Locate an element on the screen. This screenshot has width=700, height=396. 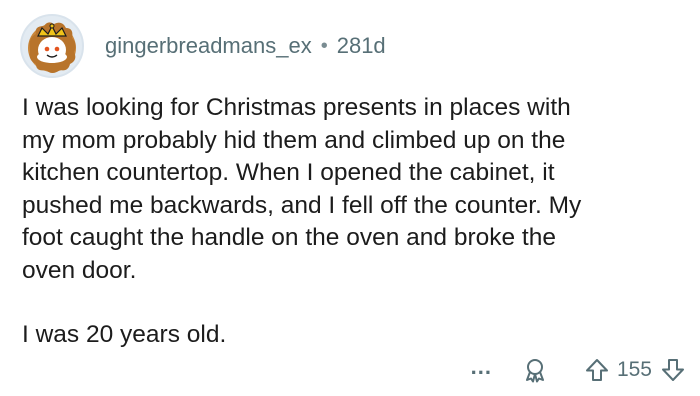
author-username: gingerbreadmans_ex is located at coordinates (208, 46).